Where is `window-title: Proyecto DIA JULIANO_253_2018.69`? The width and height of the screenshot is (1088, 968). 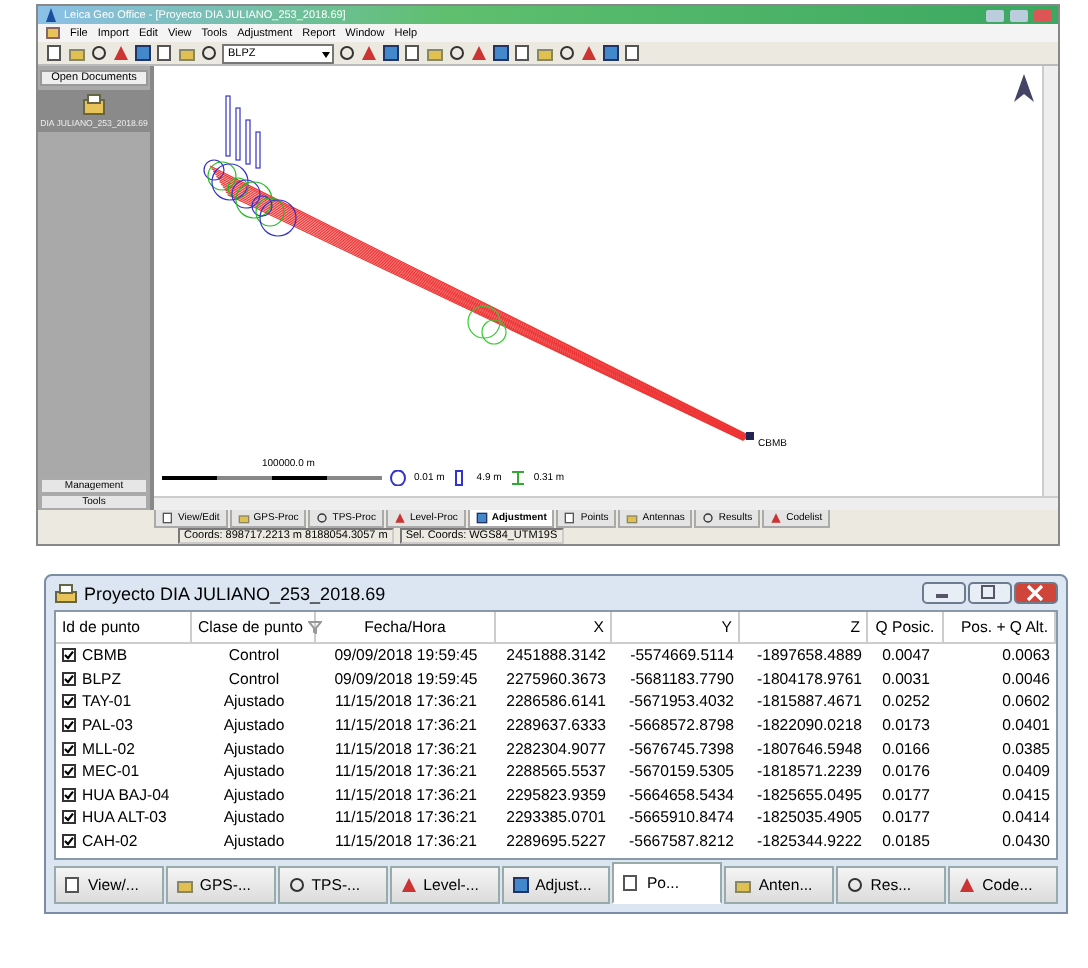
window-title: Proyecto DIA JULIANO_253_2018.69 is located at coordinates (236, 593).